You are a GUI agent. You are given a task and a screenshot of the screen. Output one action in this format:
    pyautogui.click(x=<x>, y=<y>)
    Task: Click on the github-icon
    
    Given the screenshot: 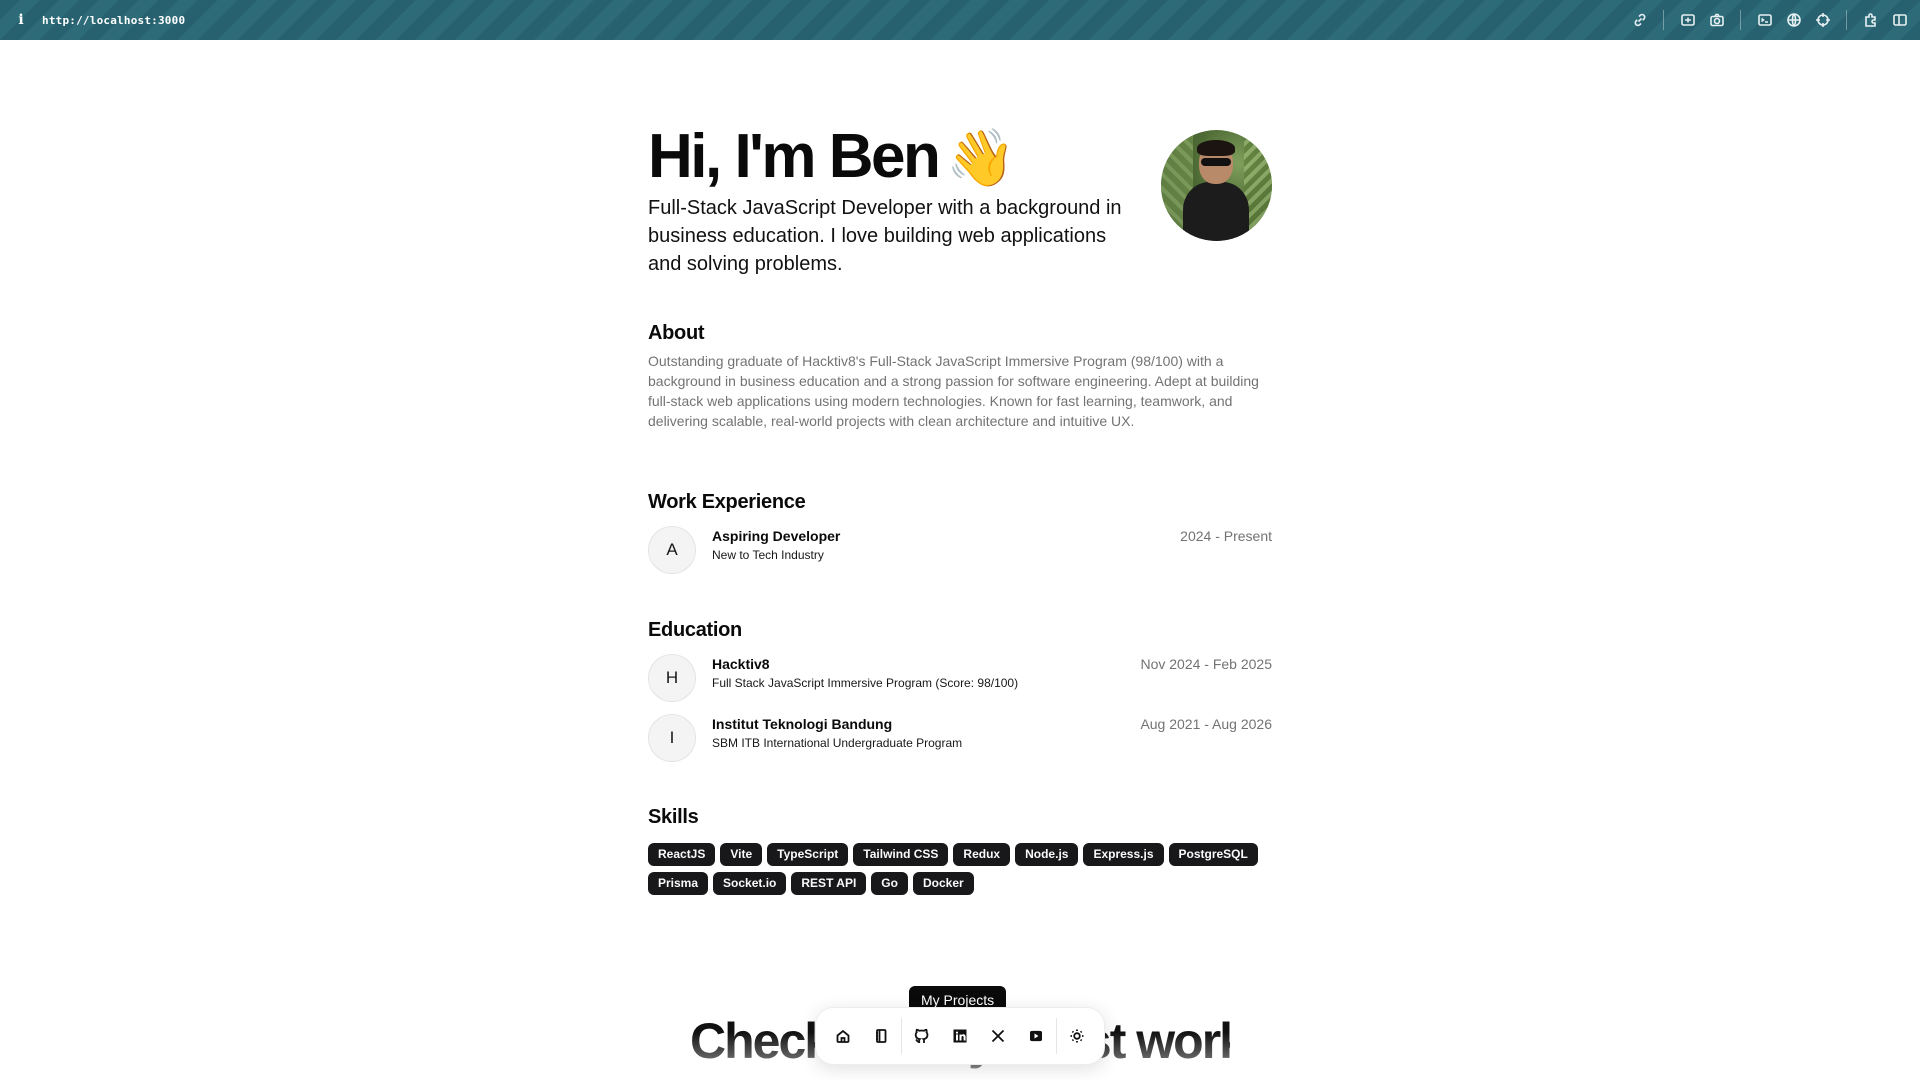 What is the action you would take?
    pyautogui.click(x=922, y=1036)
    